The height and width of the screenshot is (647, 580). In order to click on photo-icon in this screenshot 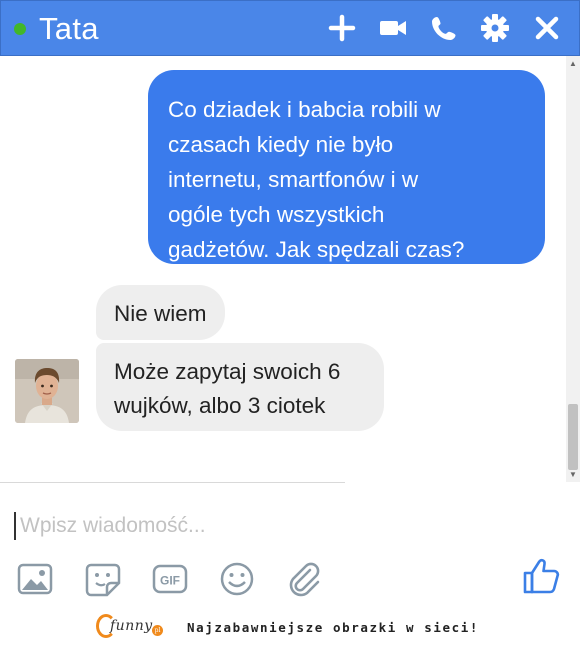, I will do `click(35, 579)`.